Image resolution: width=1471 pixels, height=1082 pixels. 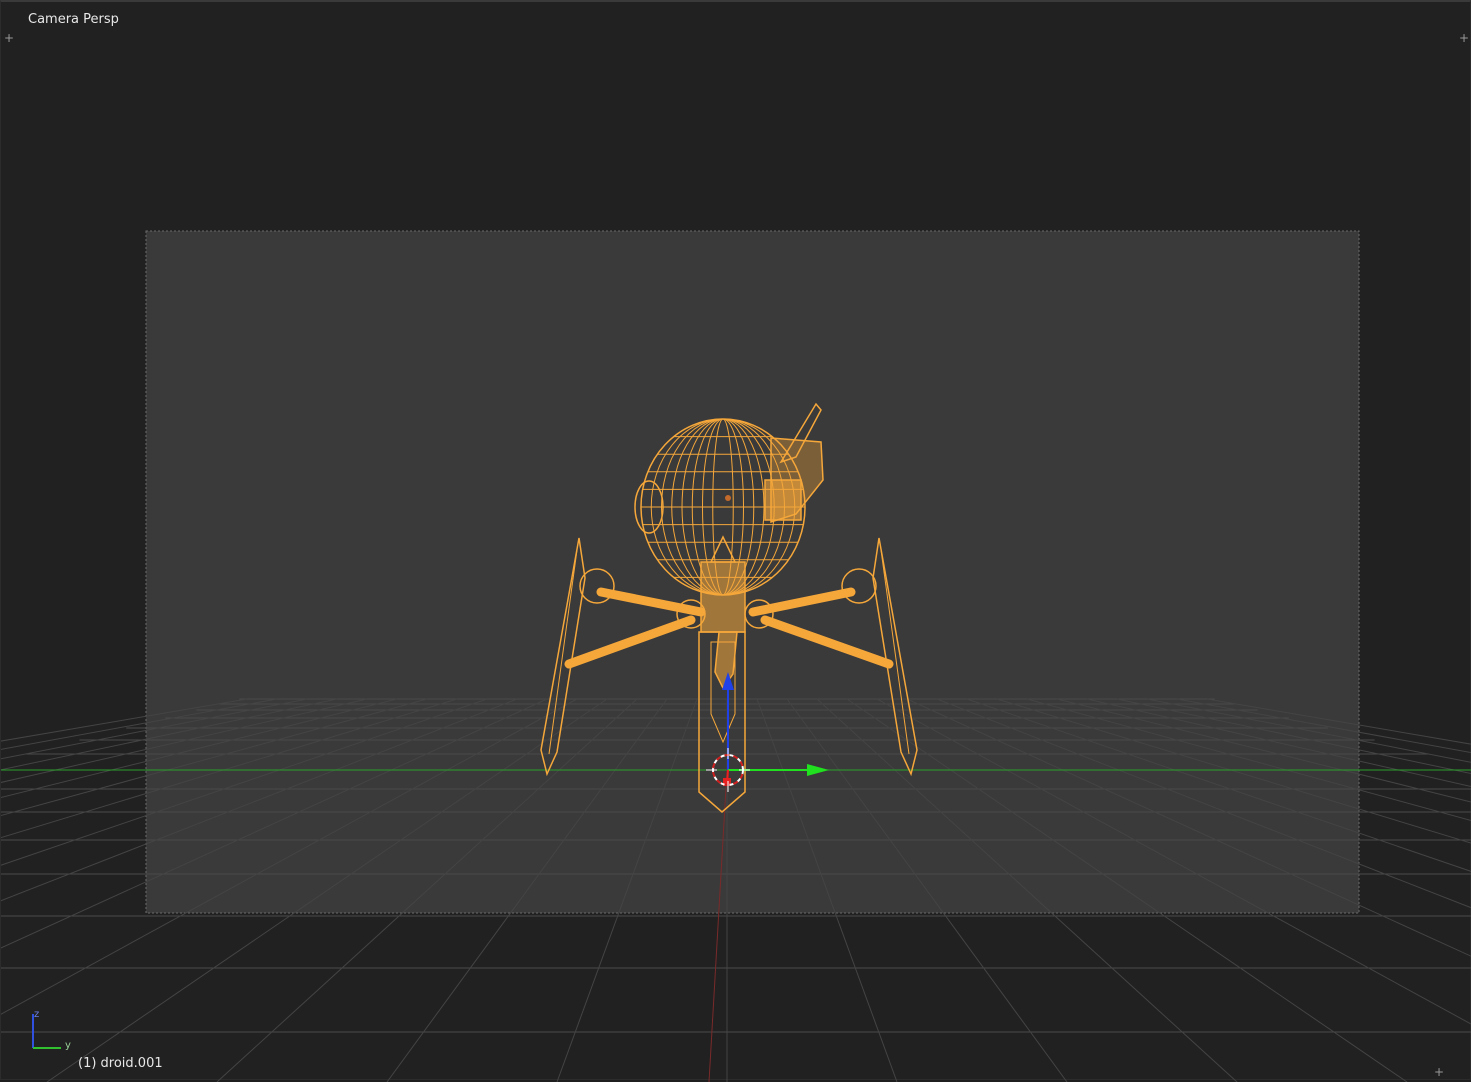 What do you see at coordinates (51, 1030) in the screenshot?
I see `axis-gizmo: z y` at bounding box center [51, 1030].